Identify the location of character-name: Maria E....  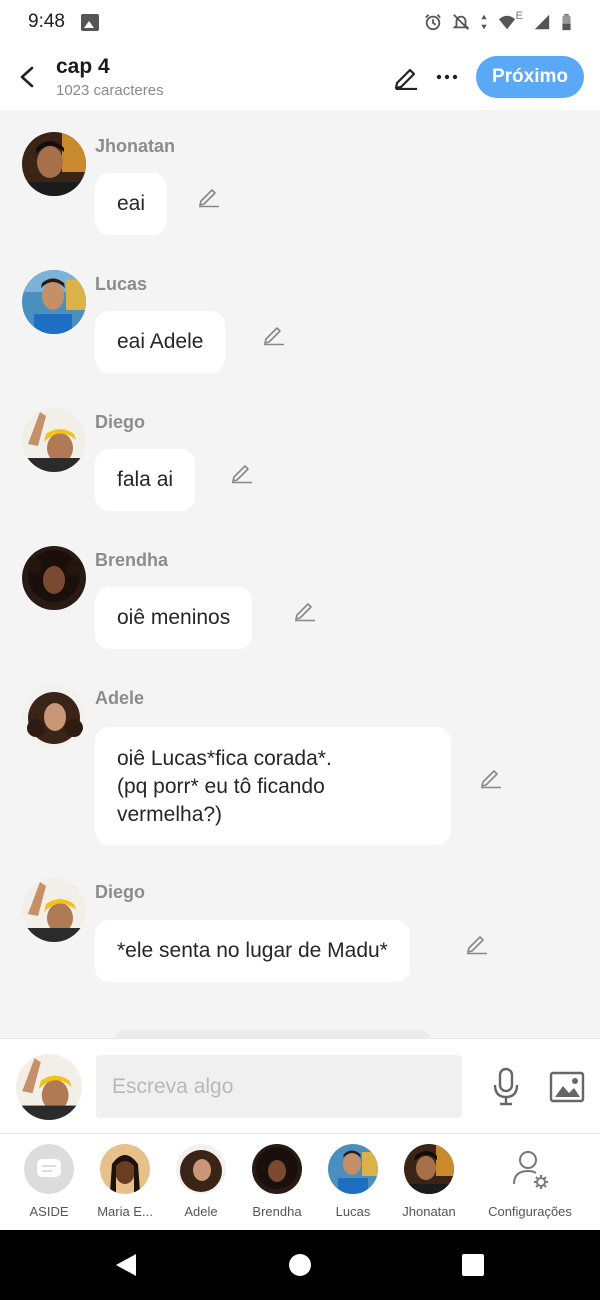
(125, 1211).